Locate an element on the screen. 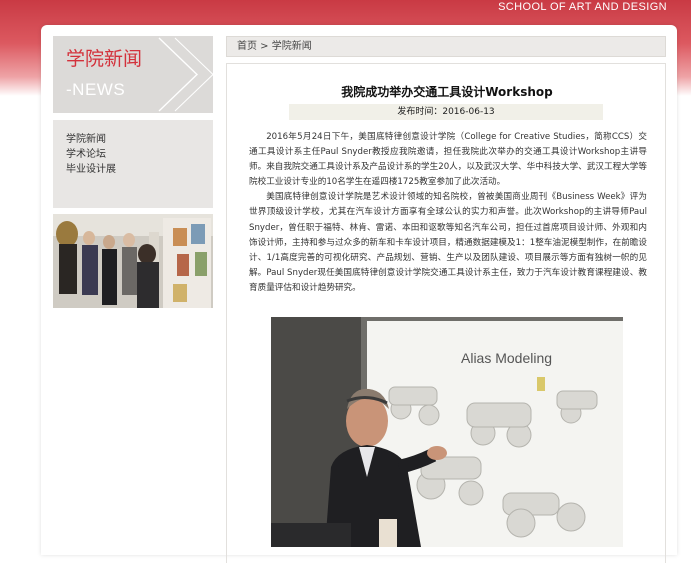 The height and width of the screenshot is (563, 691). section-title-box: 学院新闻 -NEWS is located at coordinates (133, 74).